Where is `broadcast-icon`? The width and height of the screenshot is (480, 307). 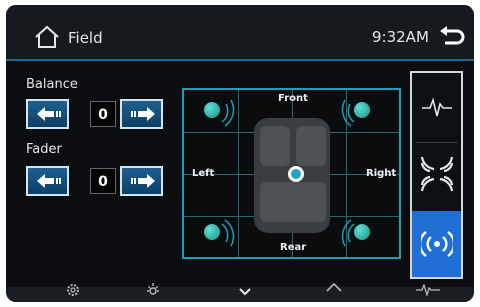 broadcast-icon is located at coordinates (437, 244).